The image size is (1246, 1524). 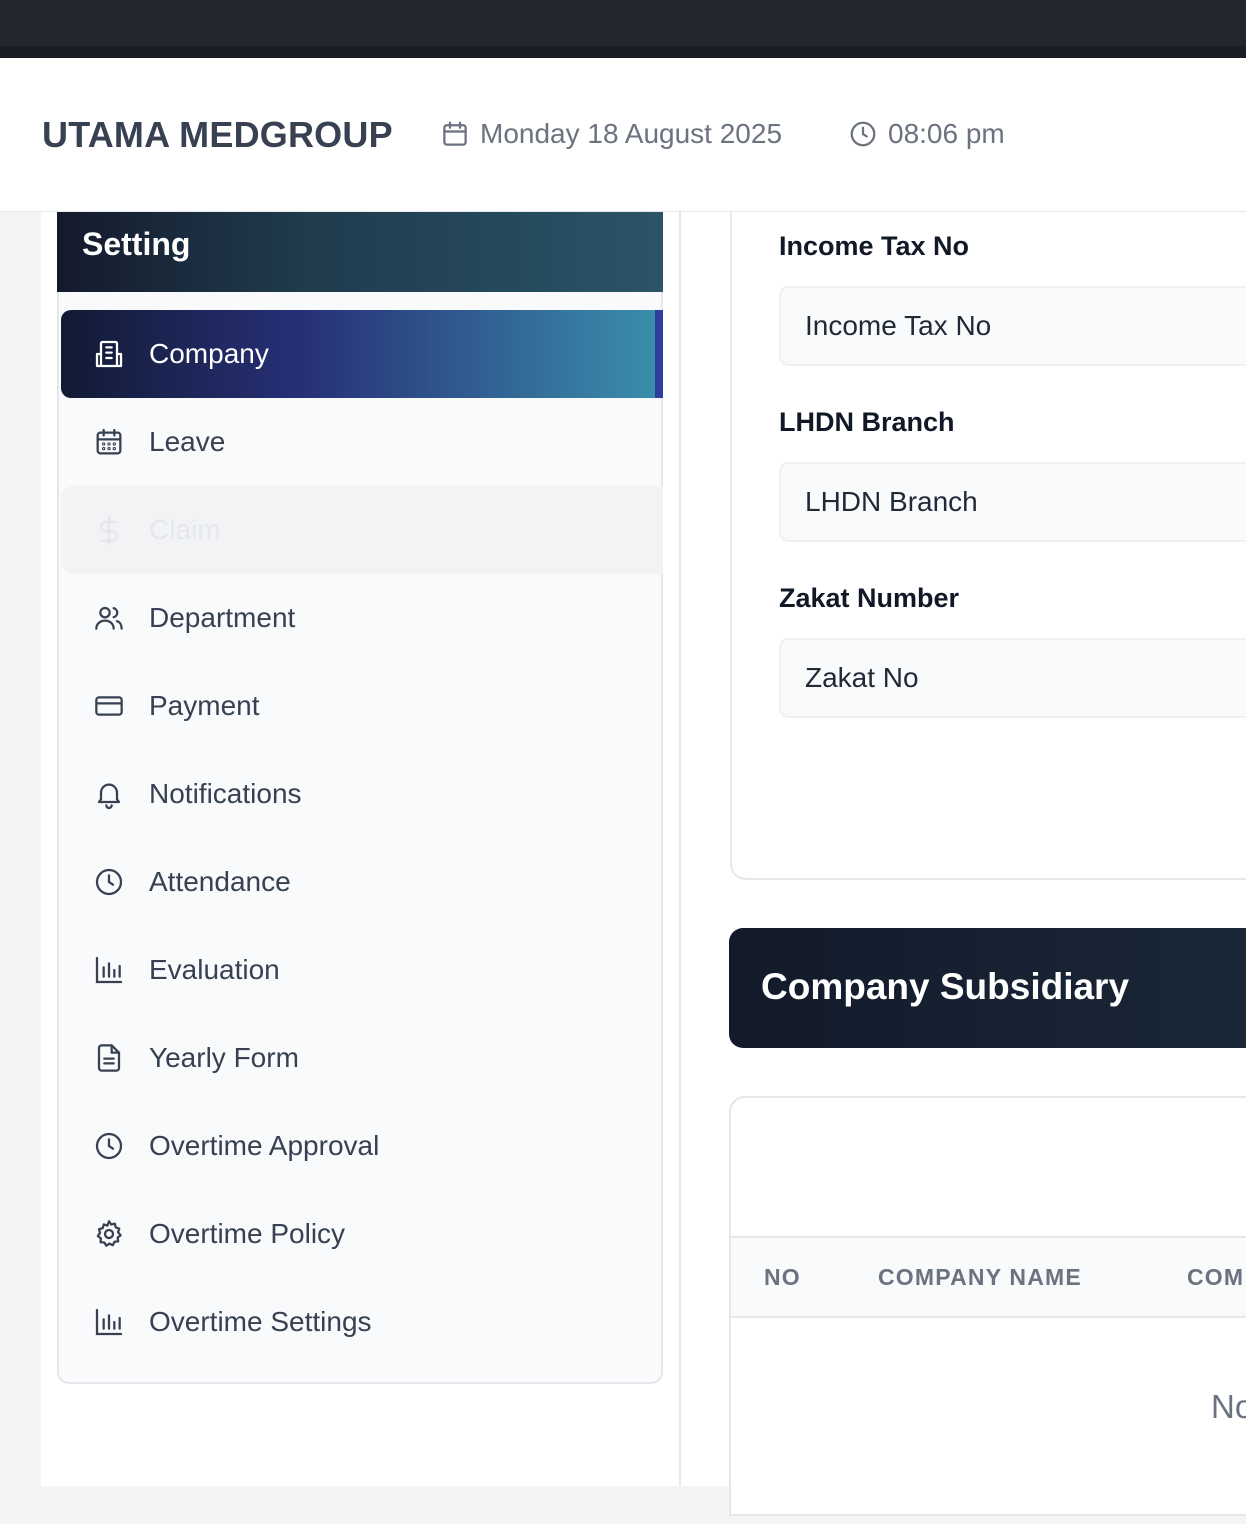 I want to click on sidebar-item-overtime-approval: Overtime Approval, so click(x=362, y=1146).